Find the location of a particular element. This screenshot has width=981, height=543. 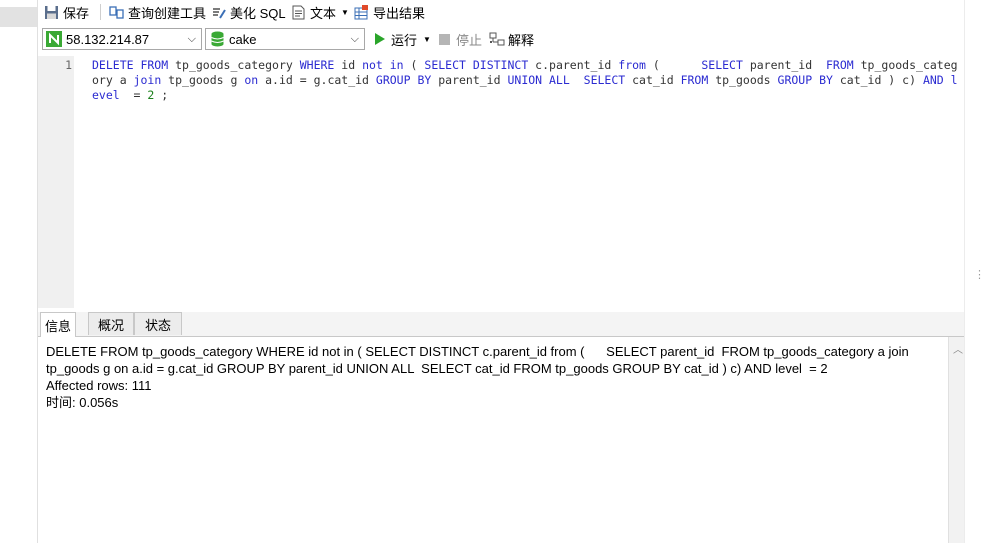

tab-status-label: 状态 is located at coordinates (157, 325).